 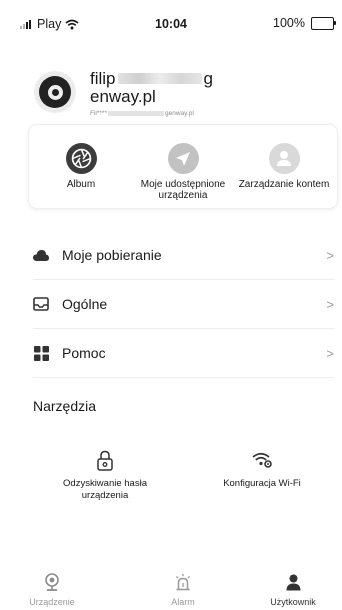 What do you see at coordinates (41, 255) in the screenshot?
I see `cloud-icon` at bounding box center [41, 255].